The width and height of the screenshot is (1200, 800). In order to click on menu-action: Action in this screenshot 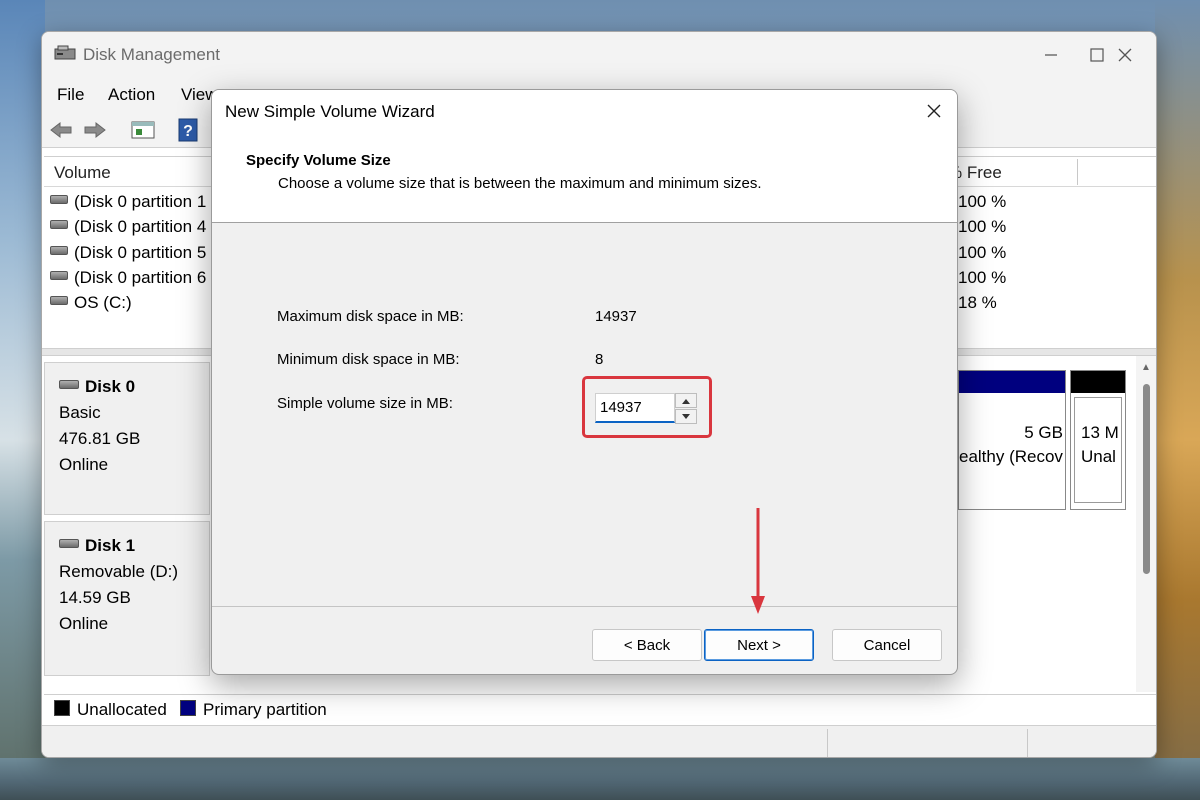, I will do `click(131, 95)`.